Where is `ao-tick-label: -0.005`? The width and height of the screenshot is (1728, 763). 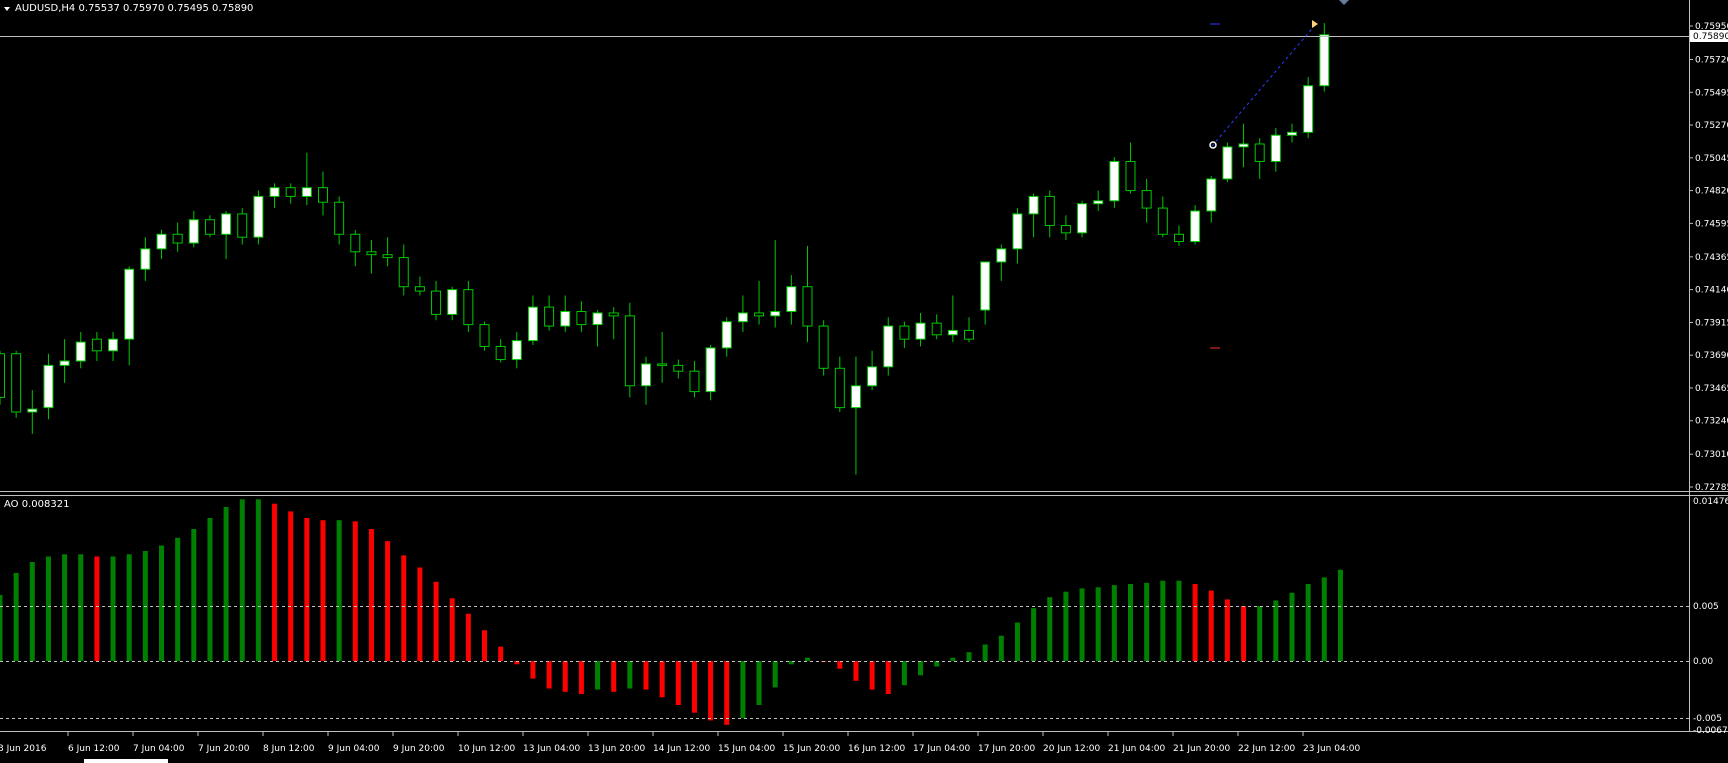
ao-tick-label: -0.005 is located at coordinates (1707, 719).